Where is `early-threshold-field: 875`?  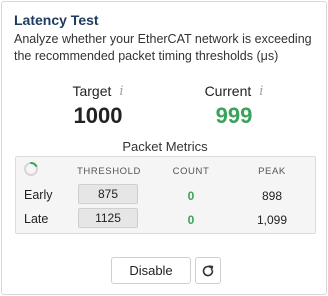 early-threshold-field: 875 is located at coordinates (108, 194).